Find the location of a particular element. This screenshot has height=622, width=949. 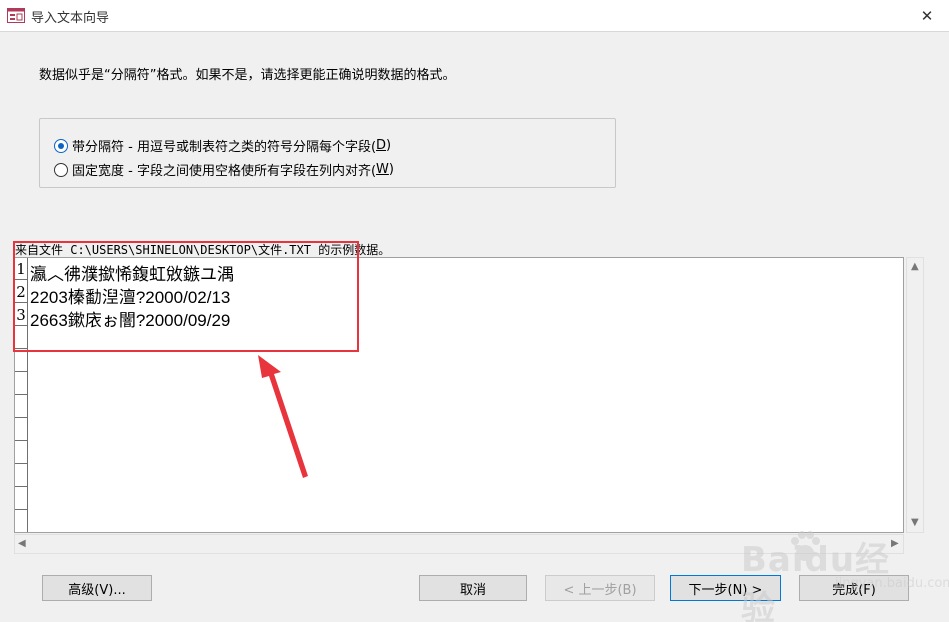

close-button: ✕ is located at coordinates (927, 16).